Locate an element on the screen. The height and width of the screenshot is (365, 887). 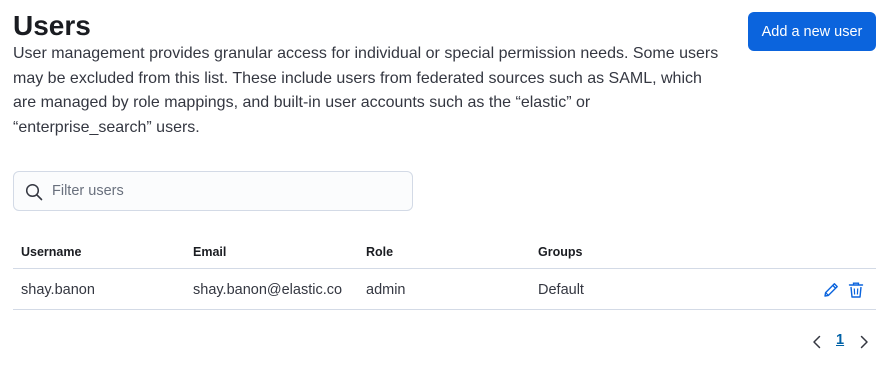
page-title: Users is located at coordinates (52, 25).